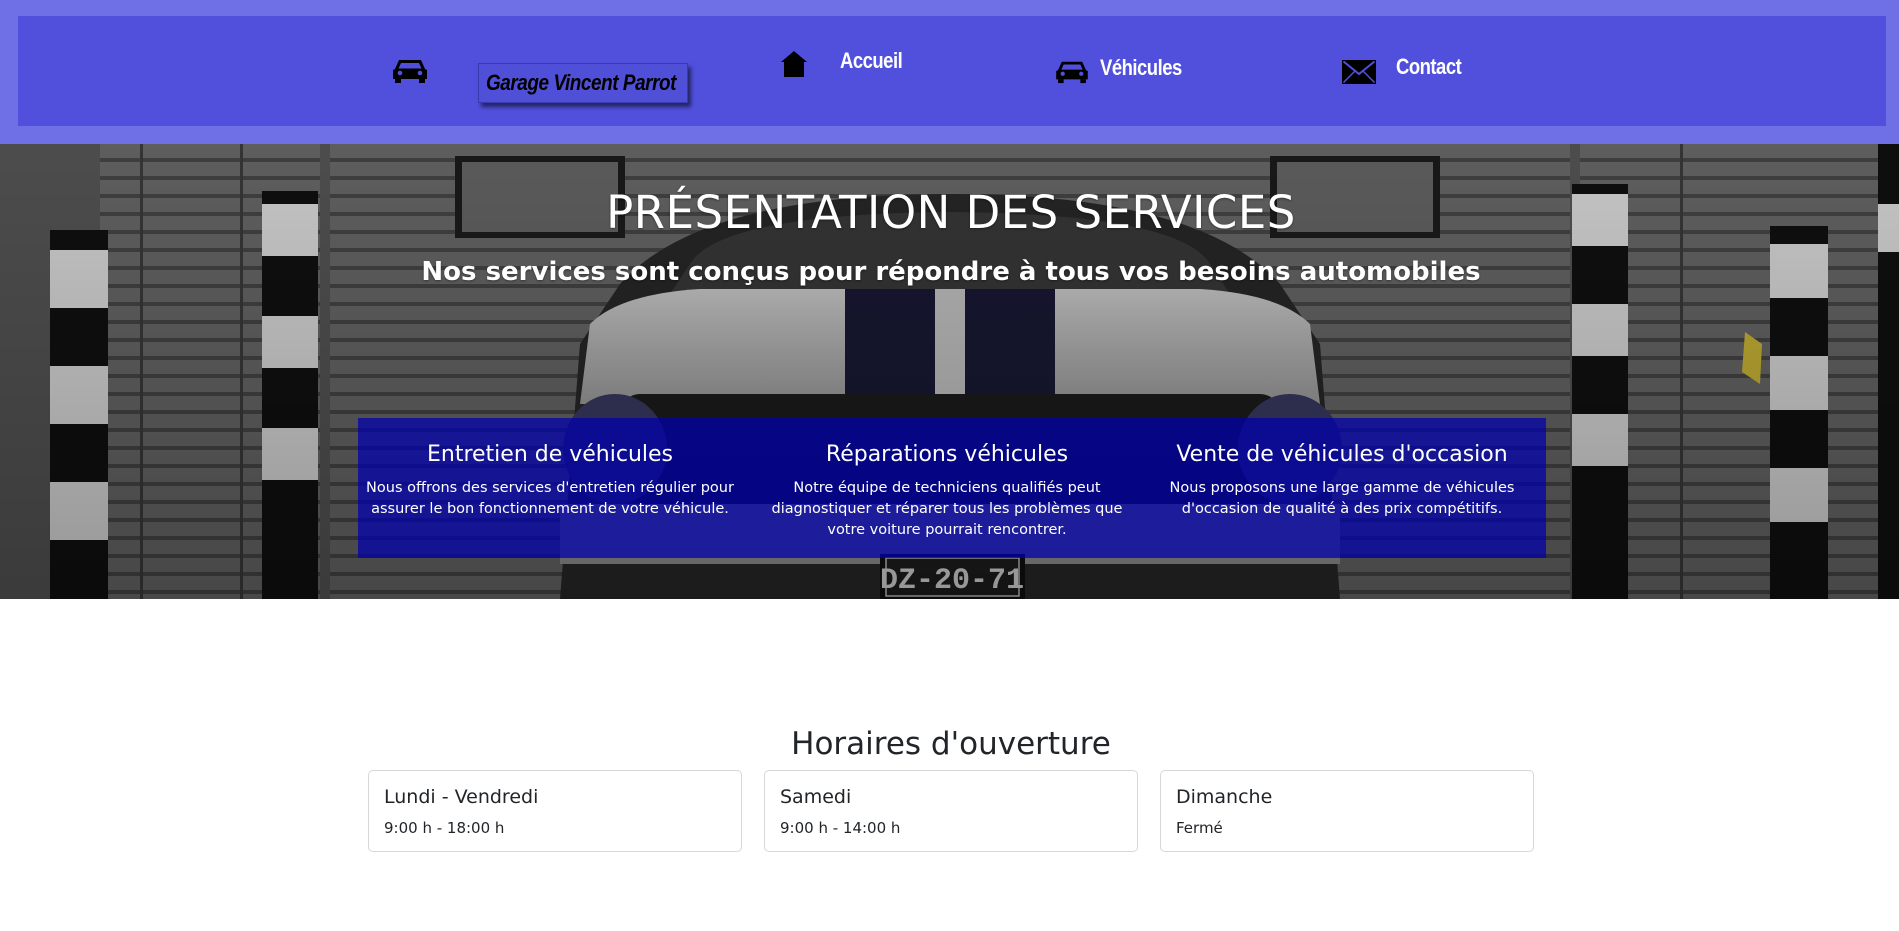  I want to click on hours-card-saturday: Samedi 9:00 h - 14:00 h, so click(951, 811).